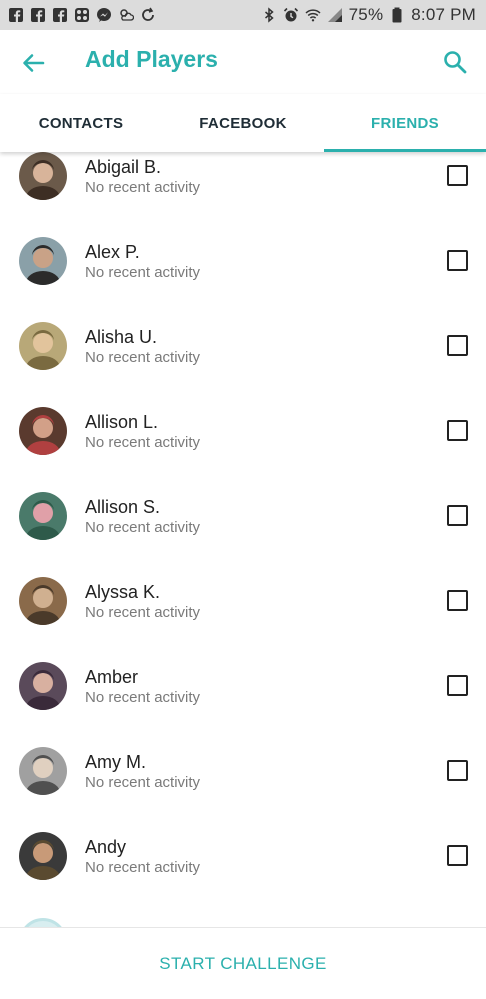 The height and width of the screenshot is (999, 486). I want to click on friend-name: Amber, so click(112, 677).